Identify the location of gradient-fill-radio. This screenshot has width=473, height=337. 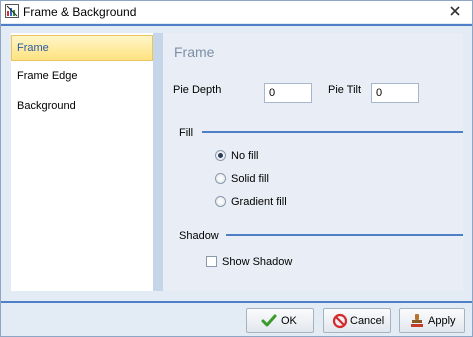
(220, 201).